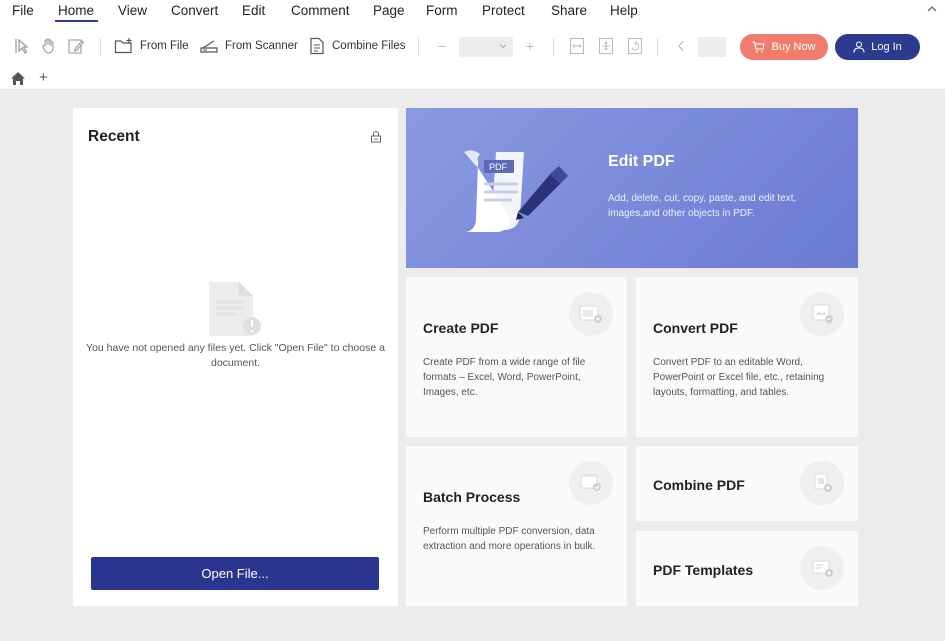  I want to click on menu-convert: Convert, so click(194, 10).